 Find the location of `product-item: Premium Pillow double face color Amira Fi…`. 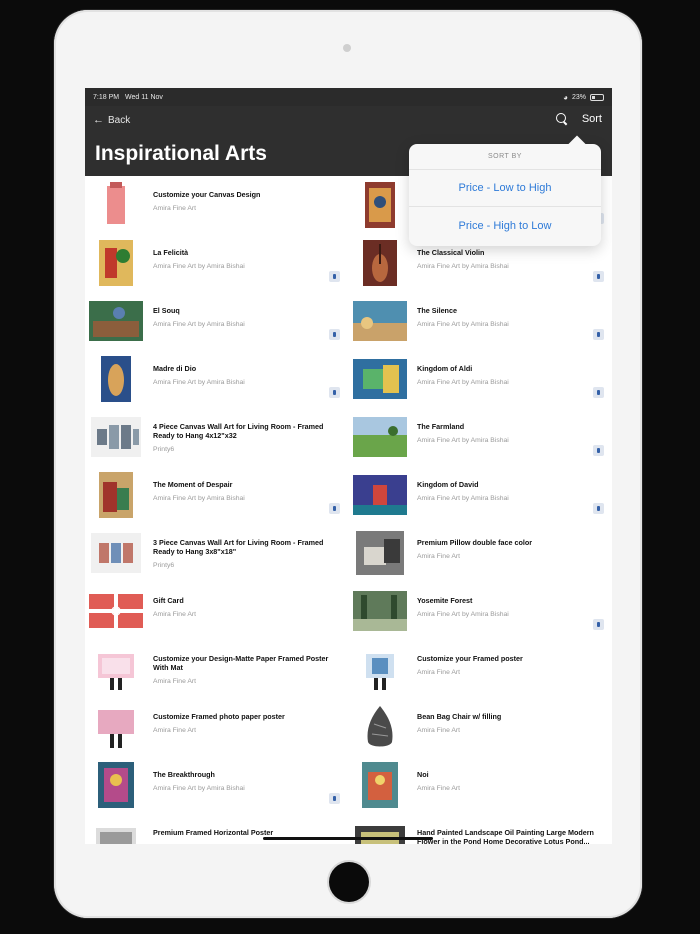

product-item: Premium Pillow double face color Amira Fi… is located at coordinates (480, 553).